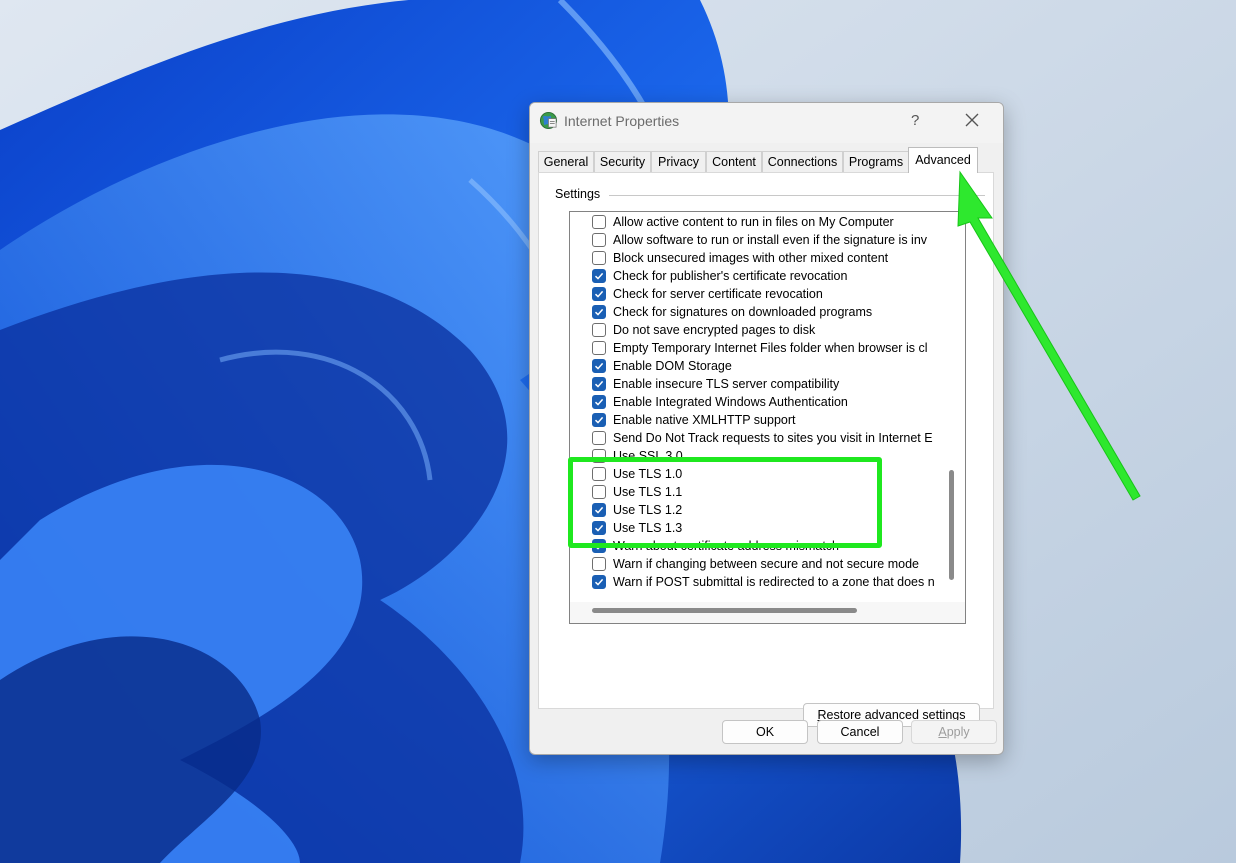 This screenshot has height=863, width=1236. I want to click on close-icon, so click(972, 120).